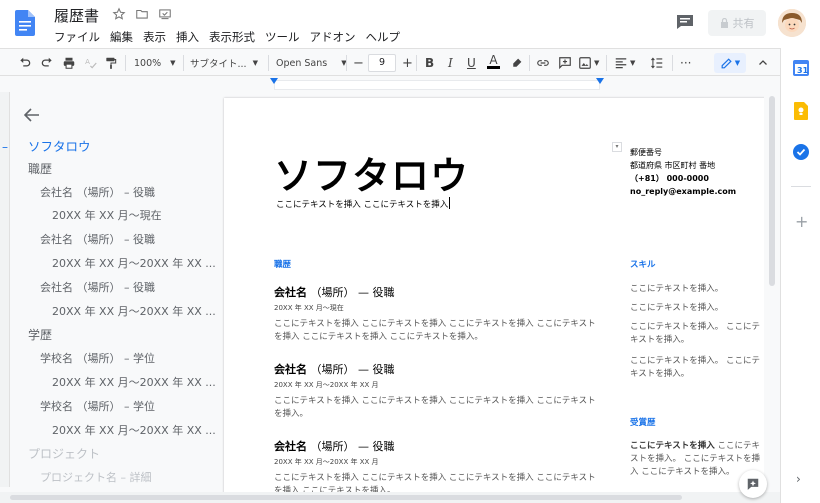 The image size is (820, 503). I want to click on vertical-scrollbar, so click(772, 289).